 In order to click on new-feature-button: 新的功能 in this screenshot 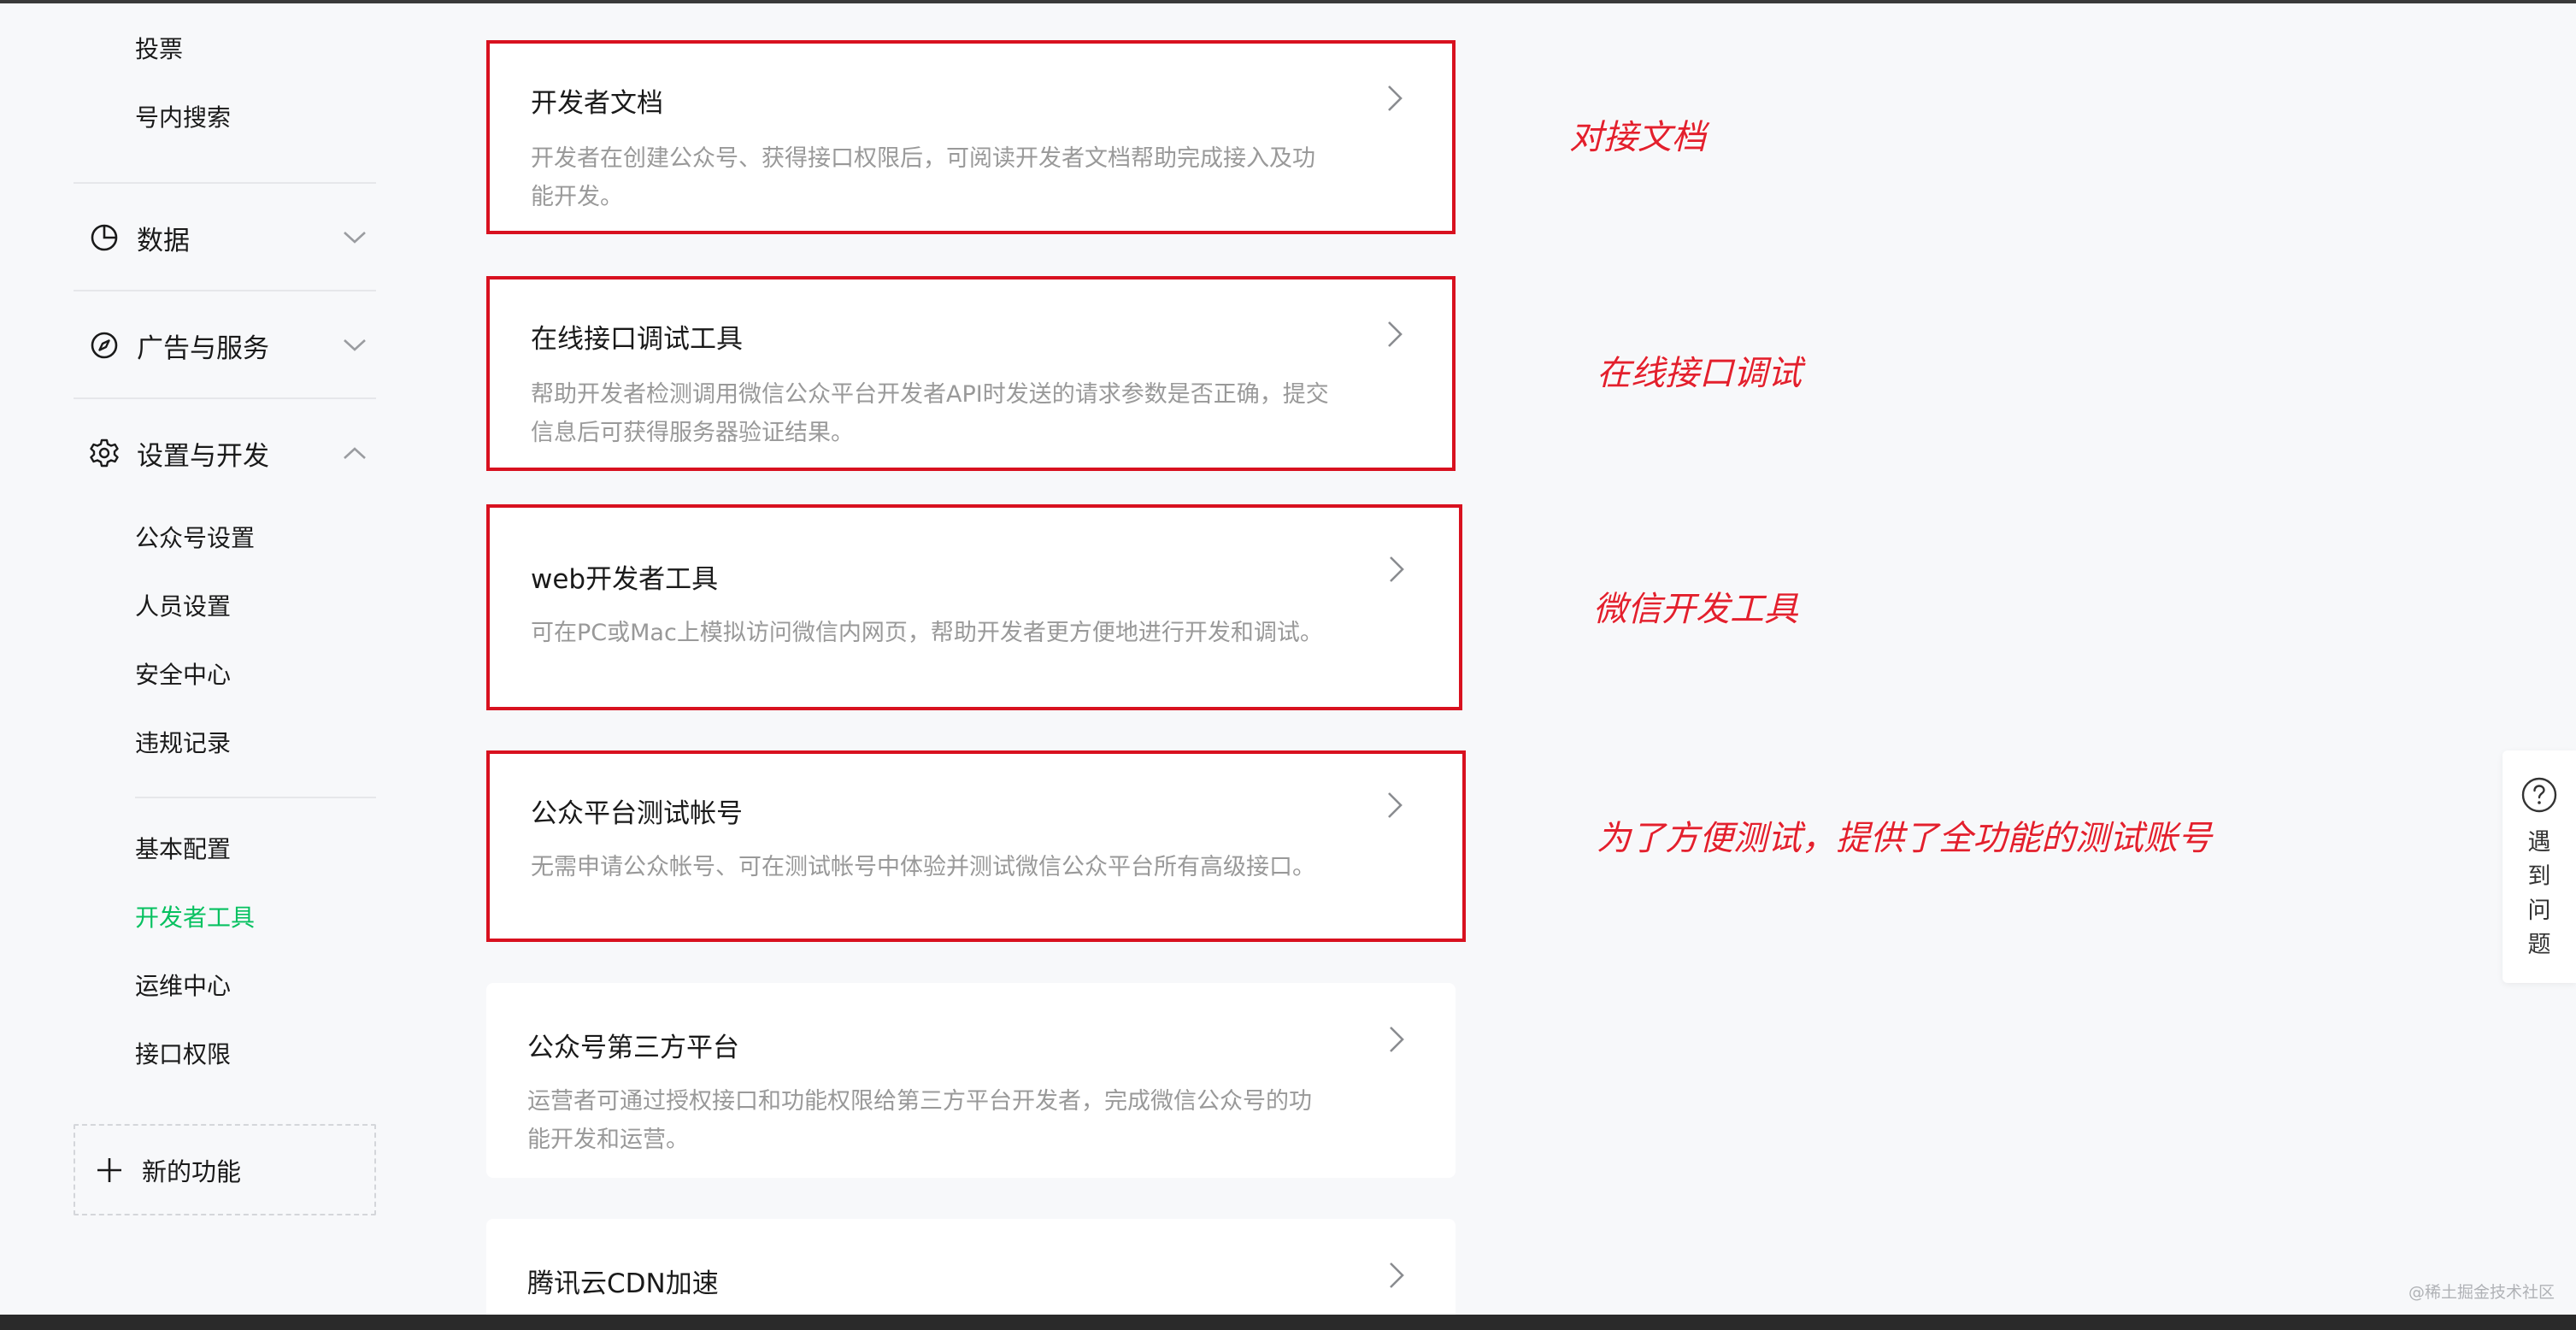, I will do `click(225, 1169)`.